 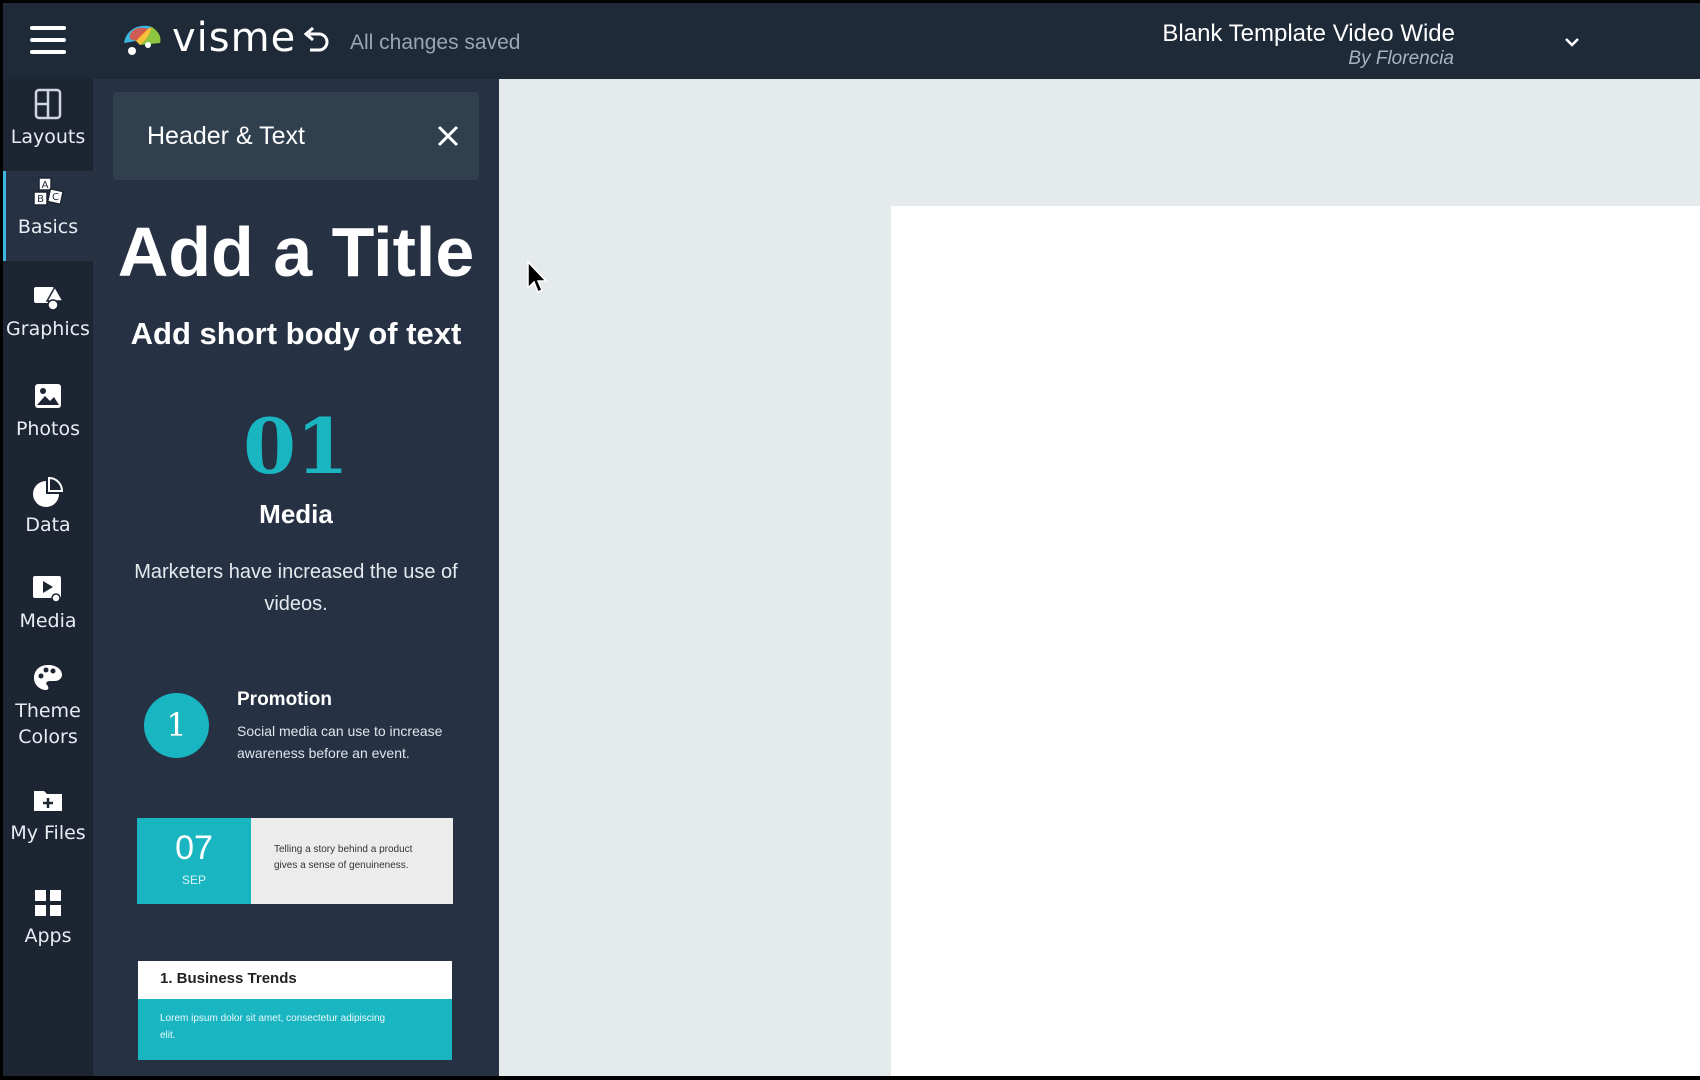 I want to click on nav-item-graphics: Graphics, so click(x=48, y=320).